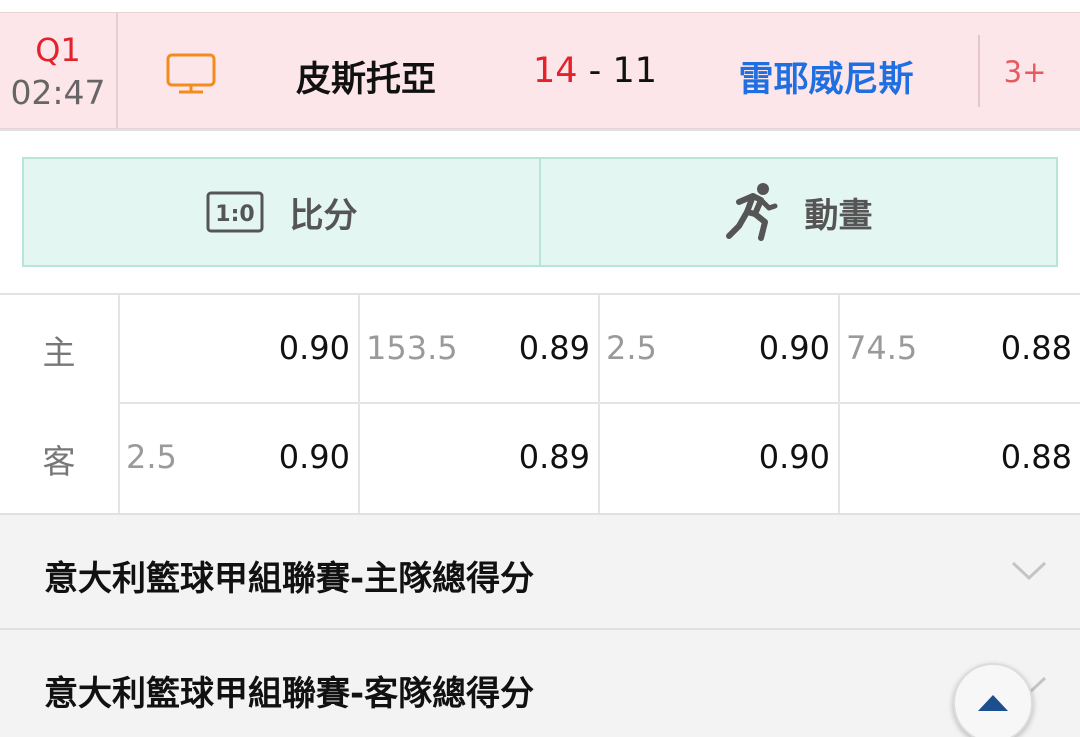 Image resolution: width=1080 pixels, height=737 pixels. I want to click on chevron-down-icon, so click(1029, 571).